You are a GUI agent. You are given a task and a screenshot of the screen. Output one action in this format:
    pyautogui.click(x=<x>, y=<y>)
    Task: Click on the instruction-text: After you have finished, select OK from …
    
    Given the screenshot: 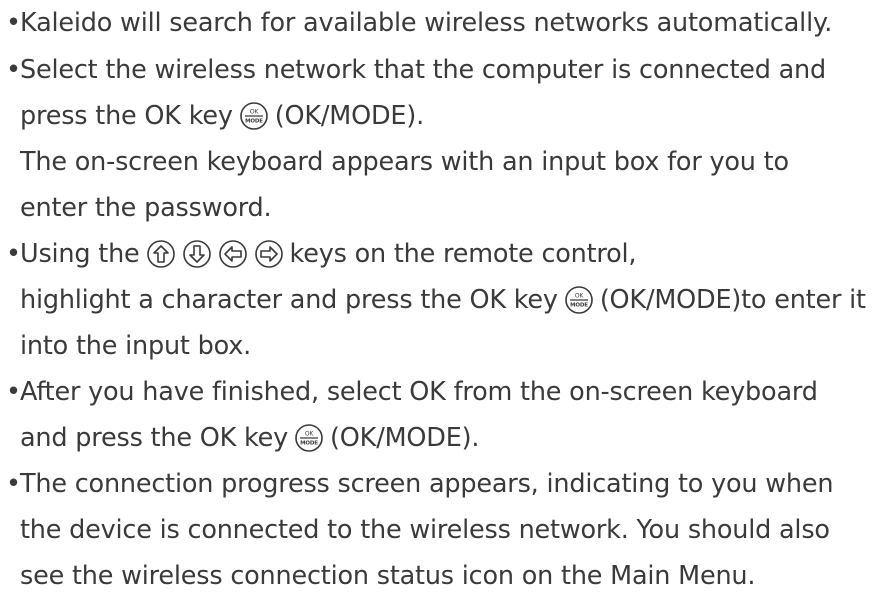 What is the action you would take?
    pyautogui.click(x=419, y=392)
    